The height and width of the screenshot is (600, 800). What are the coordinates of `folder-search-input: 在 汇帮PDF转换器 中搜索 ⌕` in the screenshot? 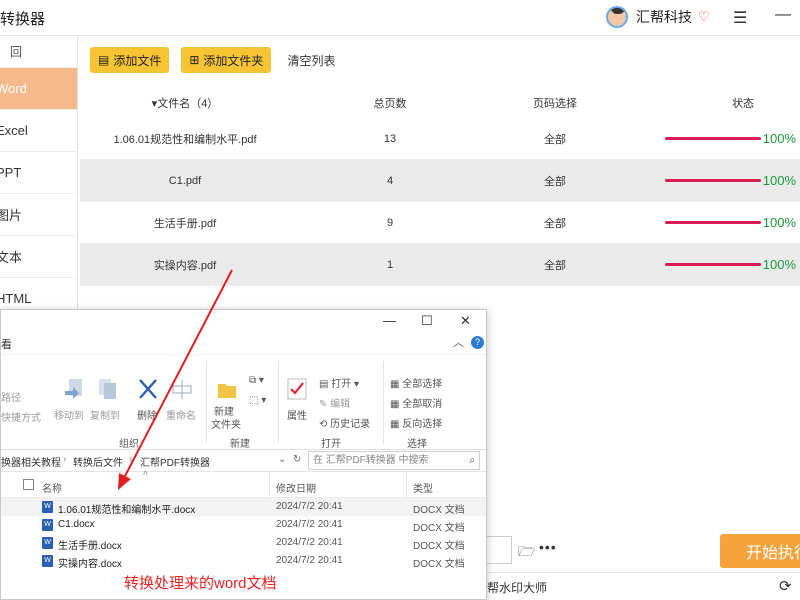 It's located at (394, 460).